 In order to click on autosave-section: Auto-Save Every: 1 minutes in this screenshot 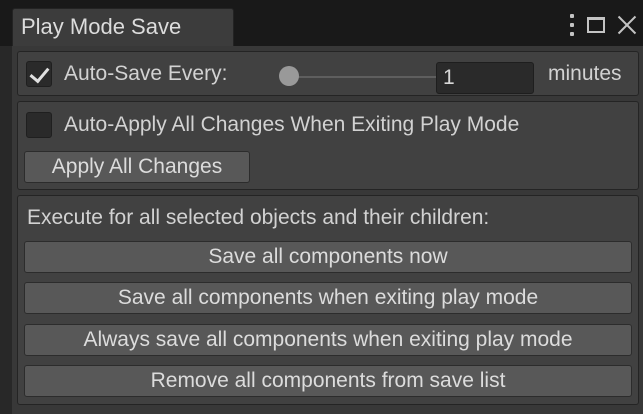, I will do `click(328, 73)`.